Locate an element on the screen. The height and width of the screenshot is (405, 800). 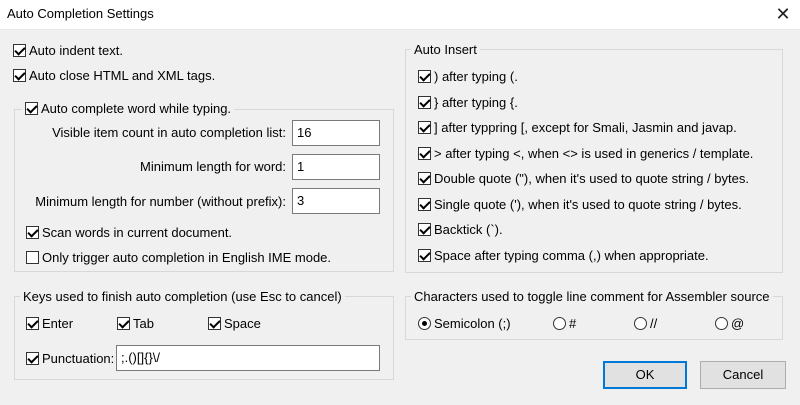
auto-close-tags-checkbox: Auto close HTML and XML tags. is located at coordinates (114, 75).